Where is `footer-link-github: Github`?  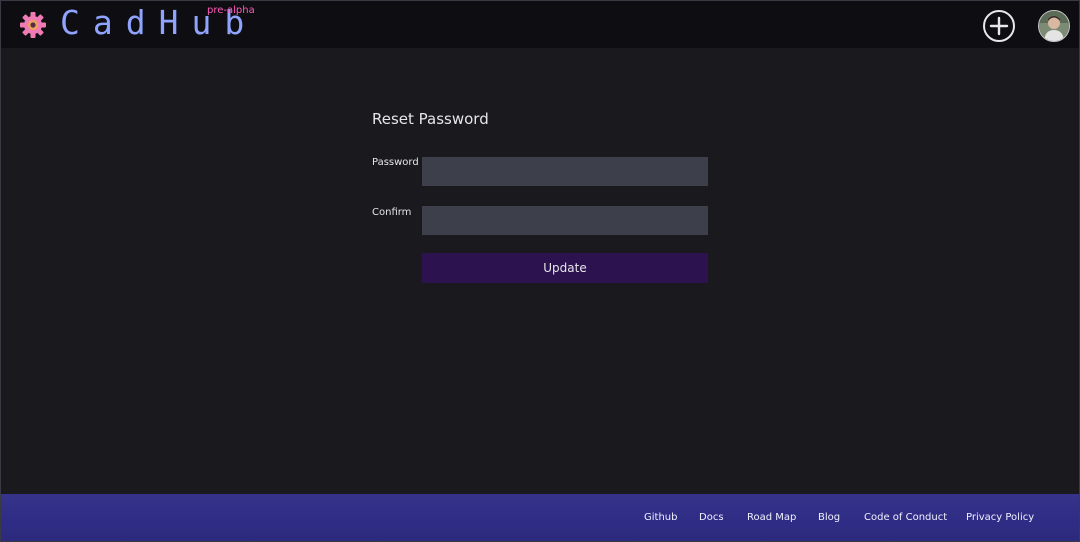
footer-link-github: Github is located at coordinates (660, 517).